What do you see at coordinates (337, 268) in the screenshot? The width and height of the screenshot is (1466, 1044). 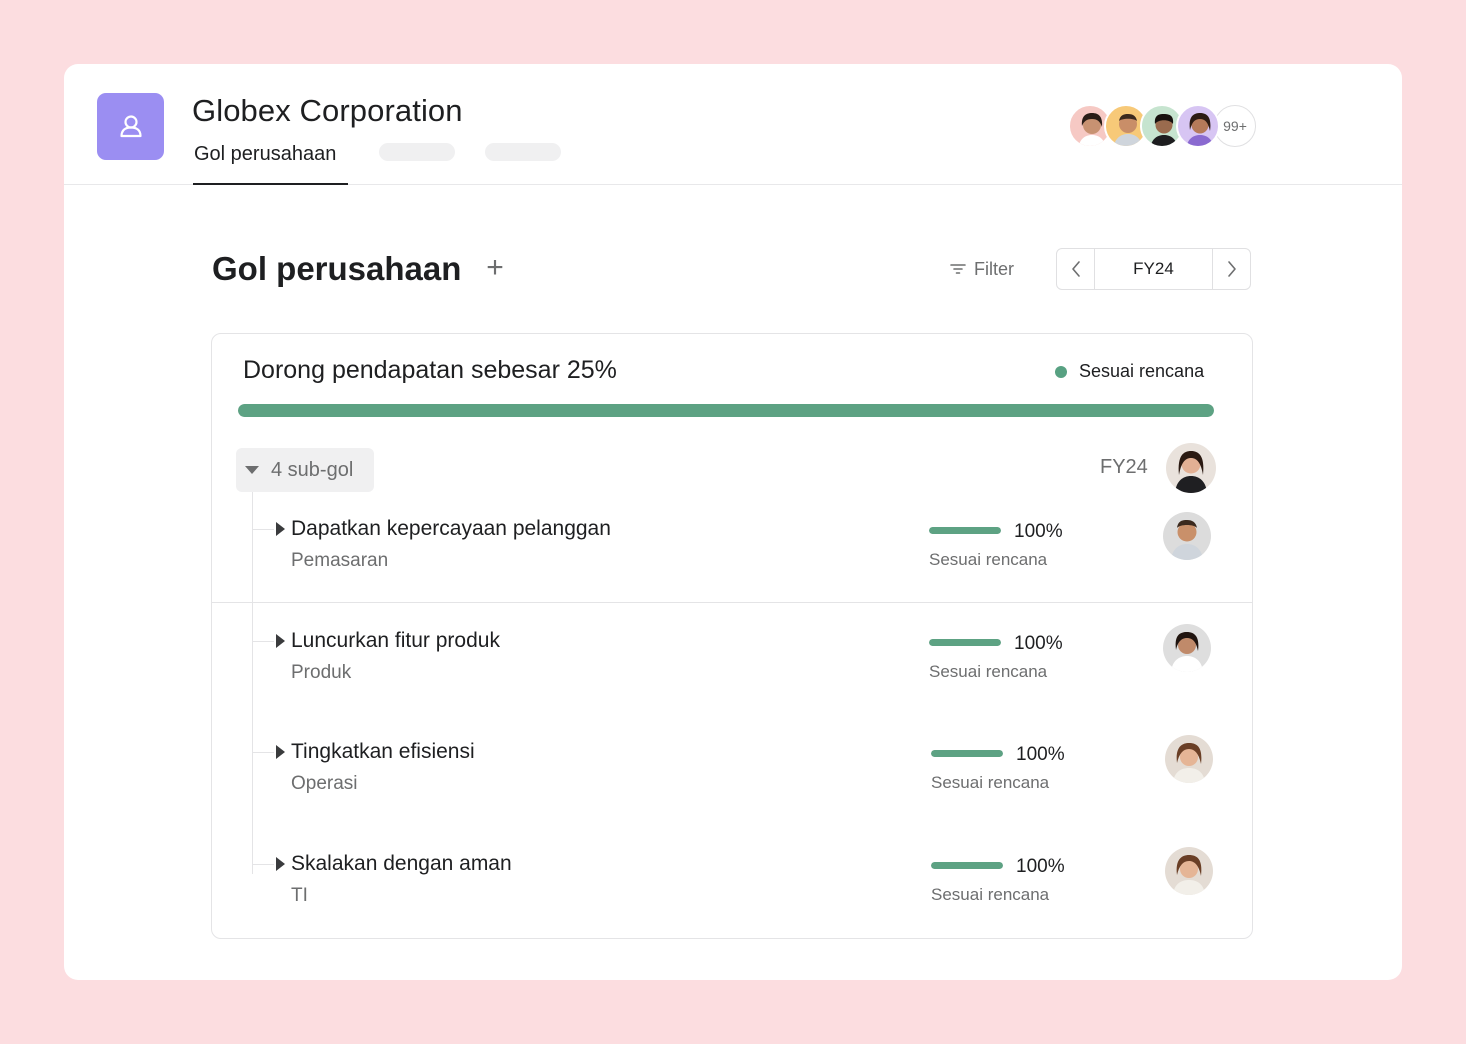 I see `page-title: Gol perusahaan` at bounding box center [337, 268].